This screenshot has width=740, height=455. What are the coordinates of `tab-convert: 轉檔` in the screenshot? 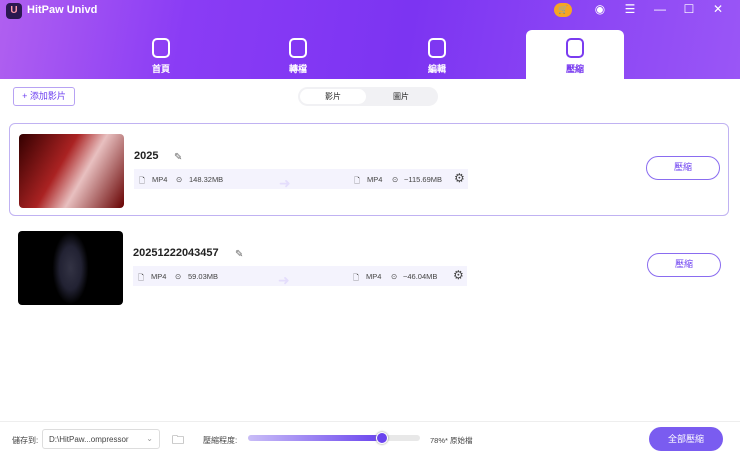 It's located at (298, 54).